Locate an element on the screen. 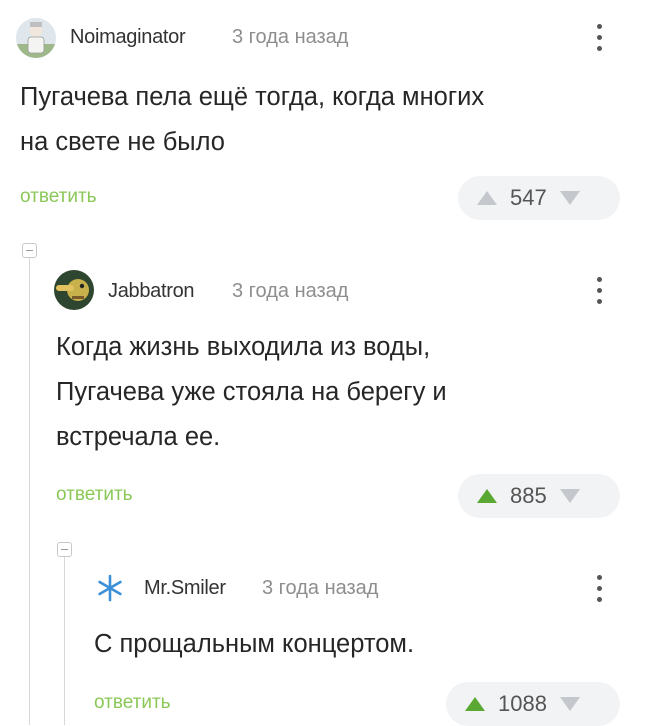 This screenshot has width=650, height=726. comment-username: Noimaginator is located at coordinates (128, 37).